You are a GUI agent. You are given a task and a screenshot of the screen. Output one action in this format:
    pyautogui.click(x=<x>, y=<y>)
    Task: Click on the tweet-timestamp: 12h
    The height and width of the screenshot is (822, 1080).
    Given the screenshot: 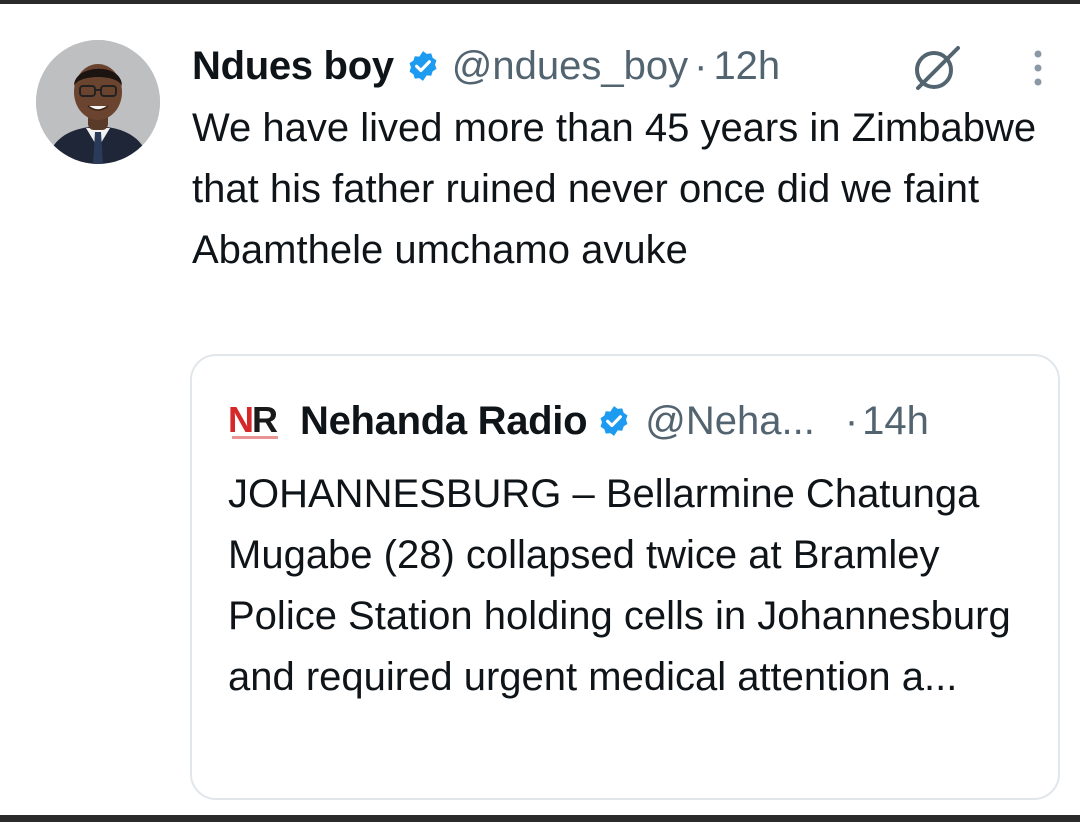 What is the action you would take?
    pyautogui.click(x=746, y=66)
    